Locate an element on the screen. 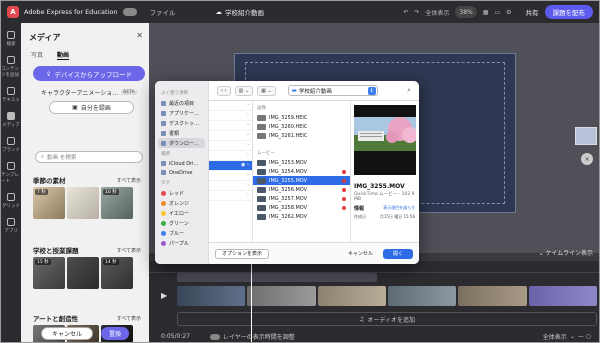 The image size is (600, 343). record-yourself-button: ▣ 自分を録画 is located at coordinates (91, 107).